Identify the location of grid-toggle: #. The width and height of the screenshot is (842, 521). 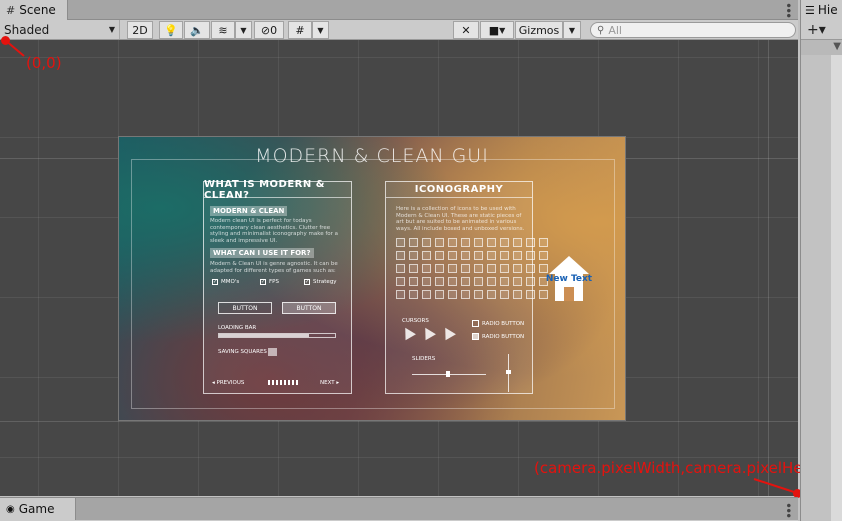
(300, 30).